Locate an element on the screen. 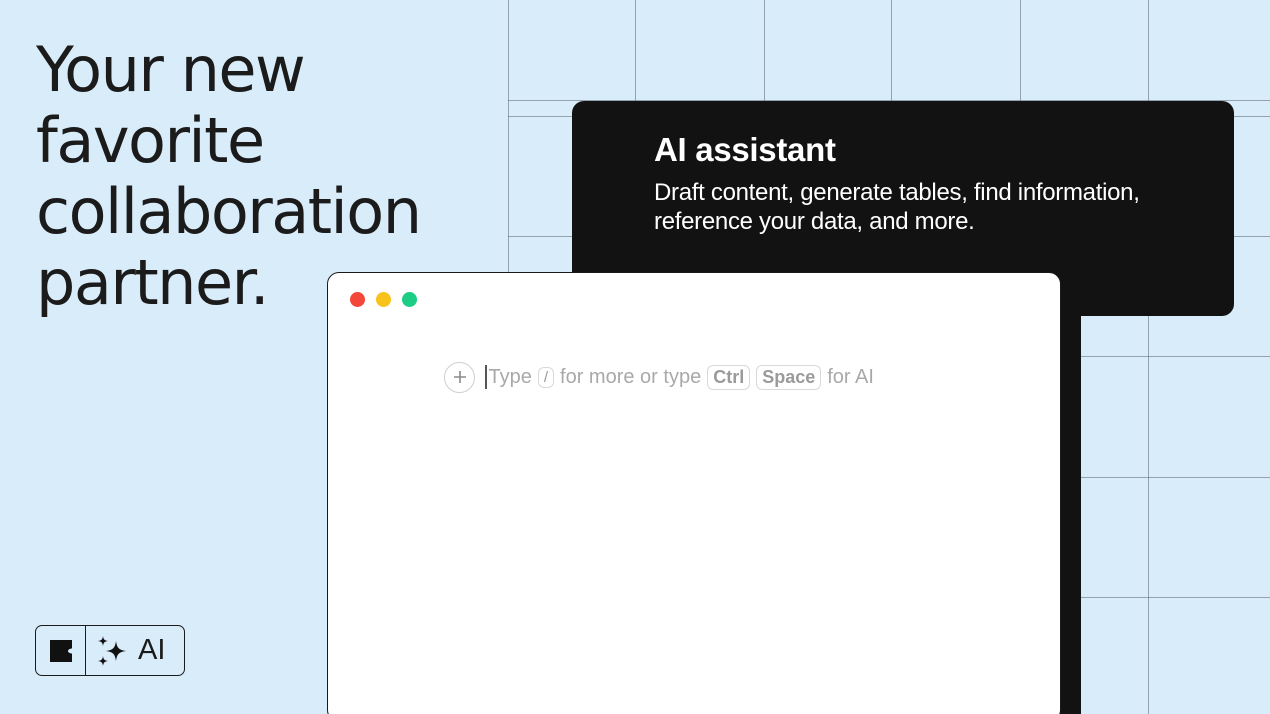 This screenshot has height=714, width=1270. brand-ai-label: AI is located at coordinates (152, 650).